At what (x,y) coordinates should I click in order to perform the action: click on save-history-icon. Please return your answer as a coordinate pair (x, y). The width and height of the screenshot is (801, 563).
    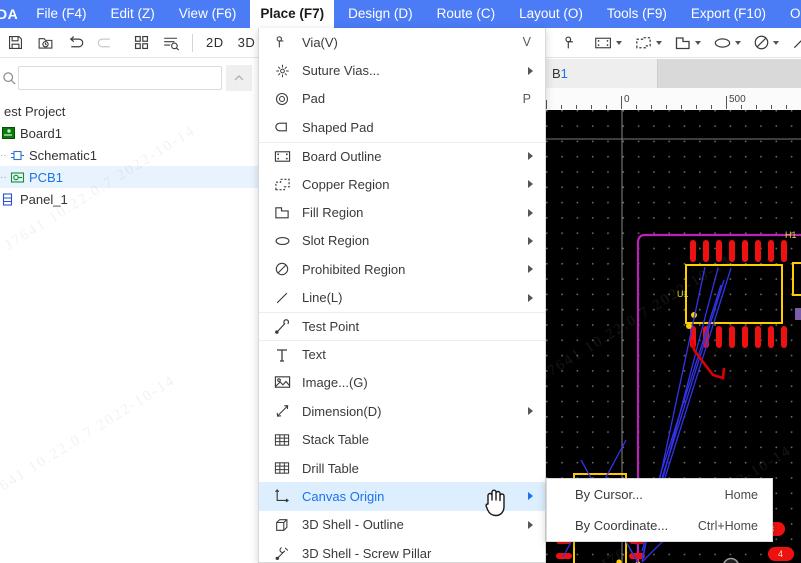
    Looking at the image, I should click on (45, 43).